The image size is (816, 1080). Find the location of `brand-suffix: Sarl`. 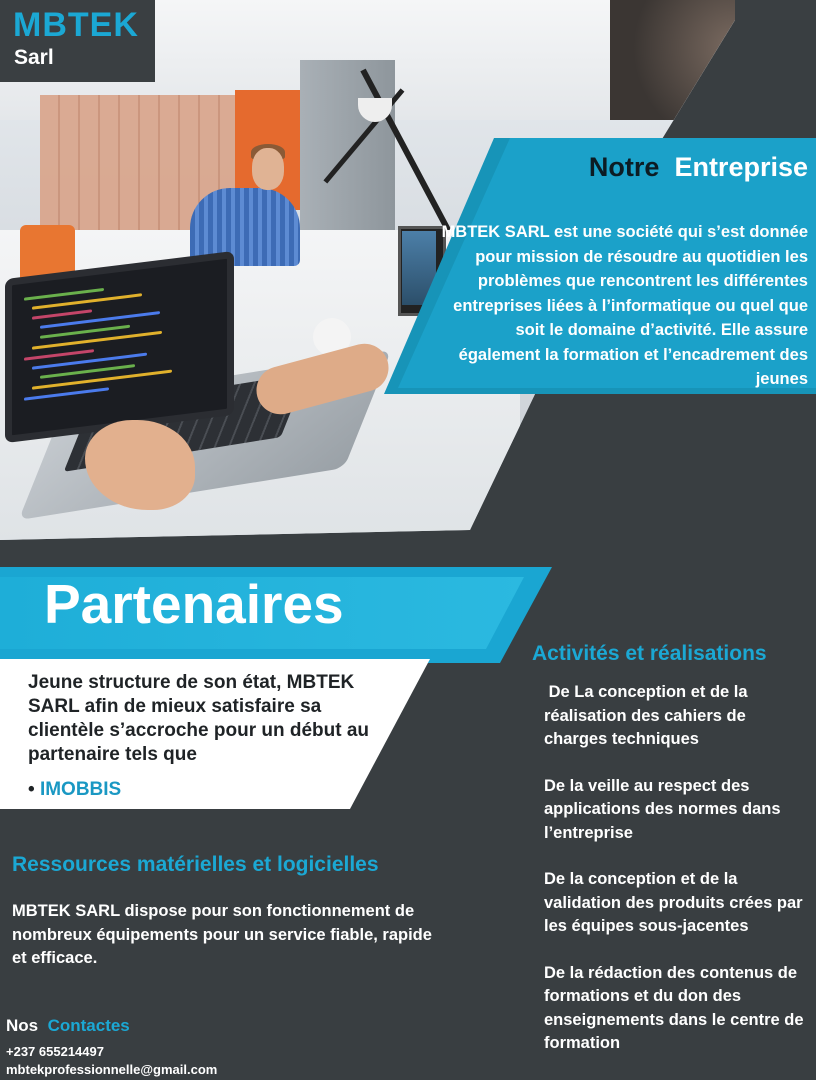

brand-suffix: Sarl is located at coordinates (34, 57).